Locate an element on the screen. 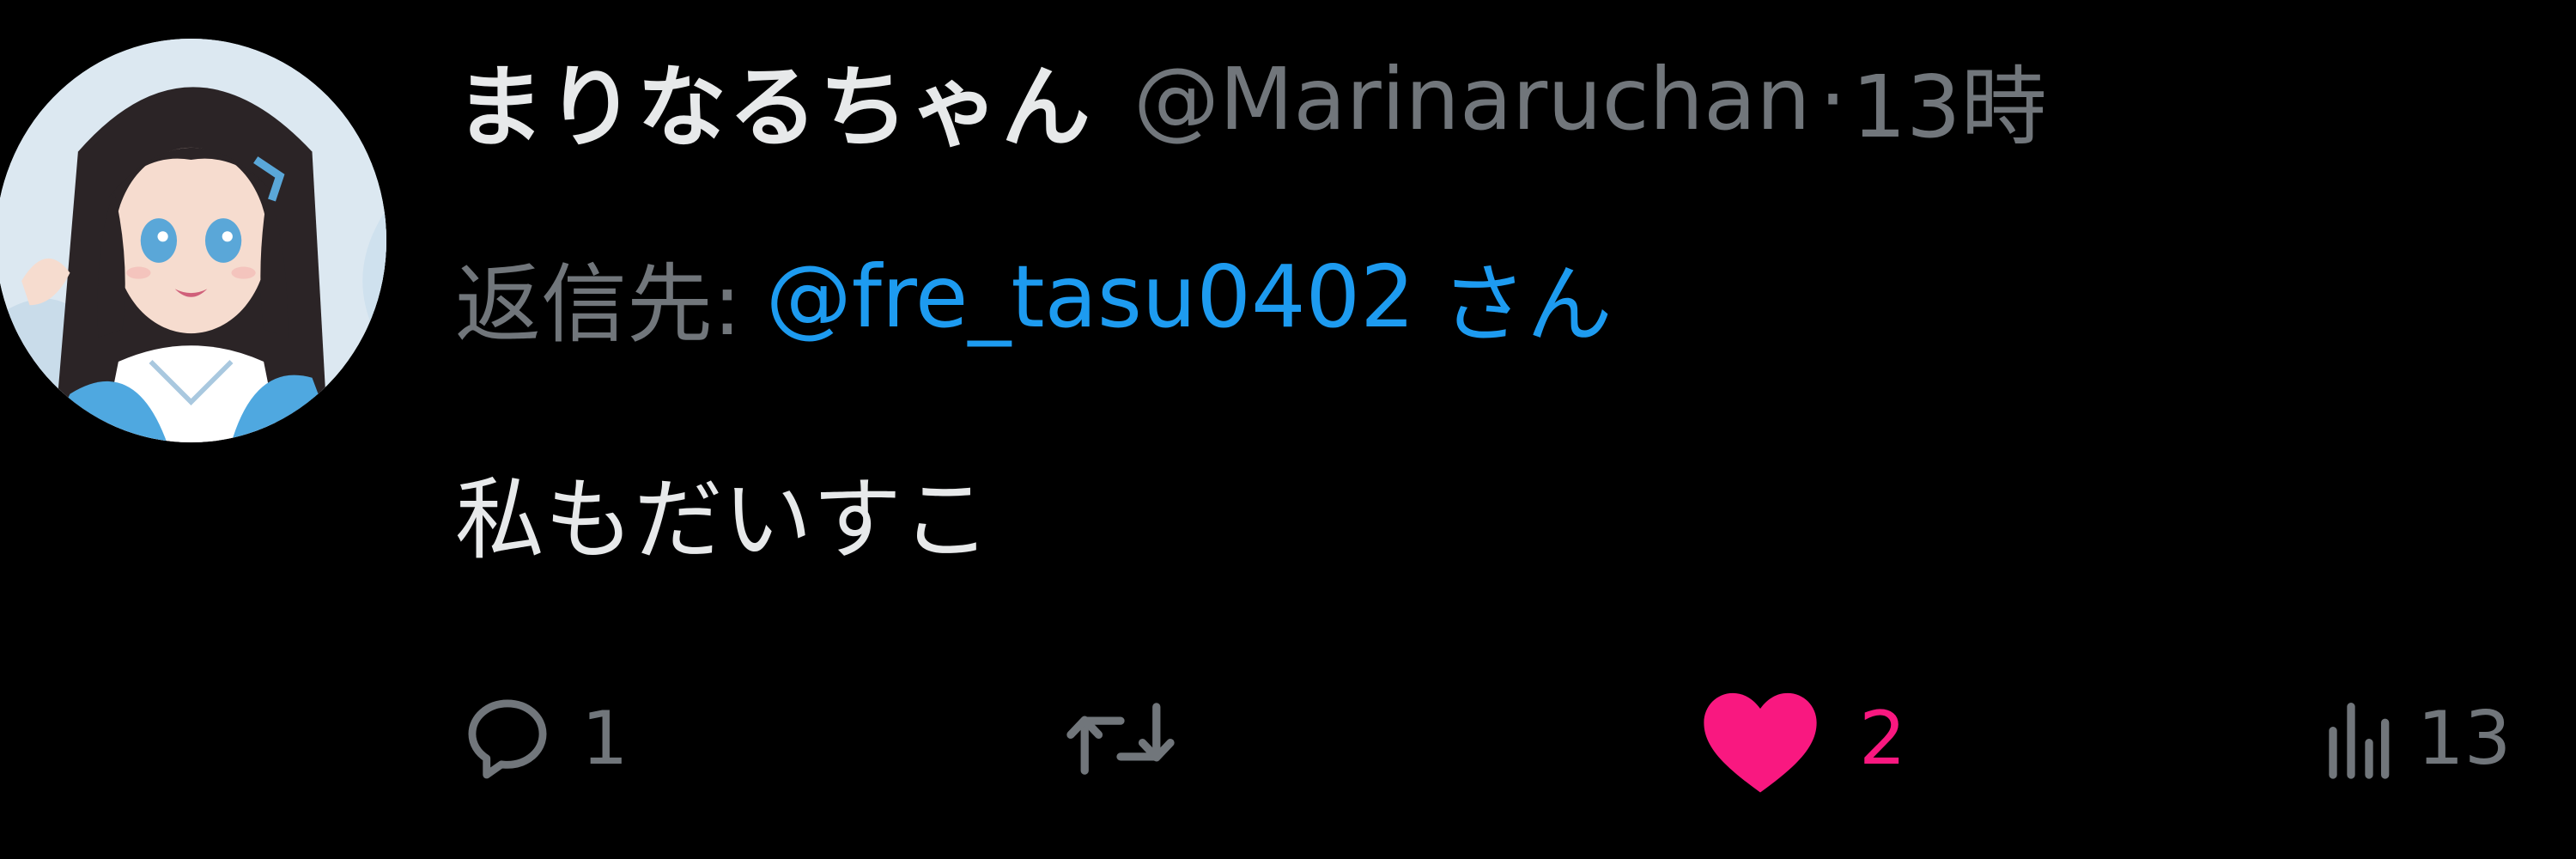  speech-bubble-icon is located at coordinates (508, 739).